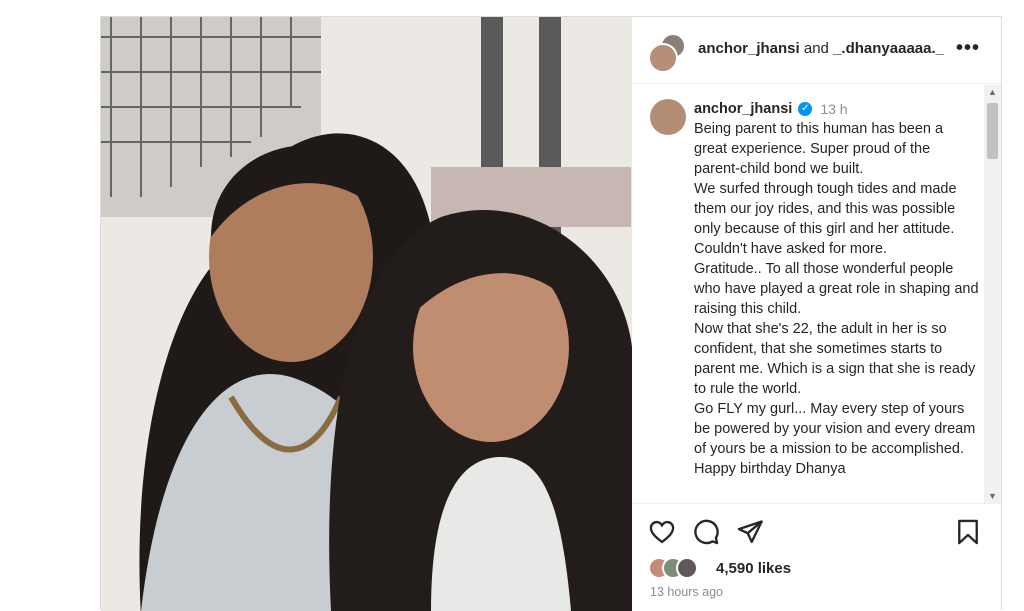 This screenshot has width=1024, height=611. Describe the element at coordinates (668, 117) in the screenshot. I see `caption-avatar` at that location.